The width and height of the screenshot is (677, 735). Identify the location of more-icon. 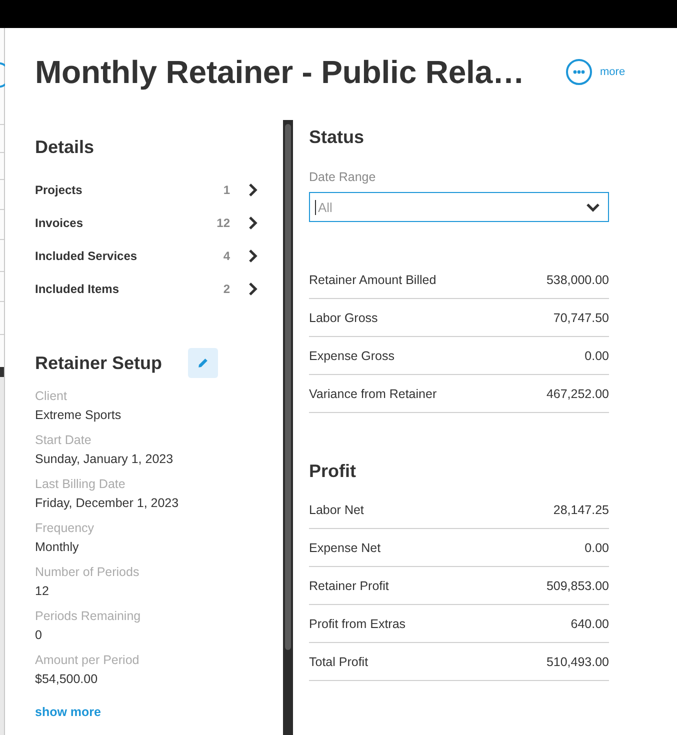
(579, 72).